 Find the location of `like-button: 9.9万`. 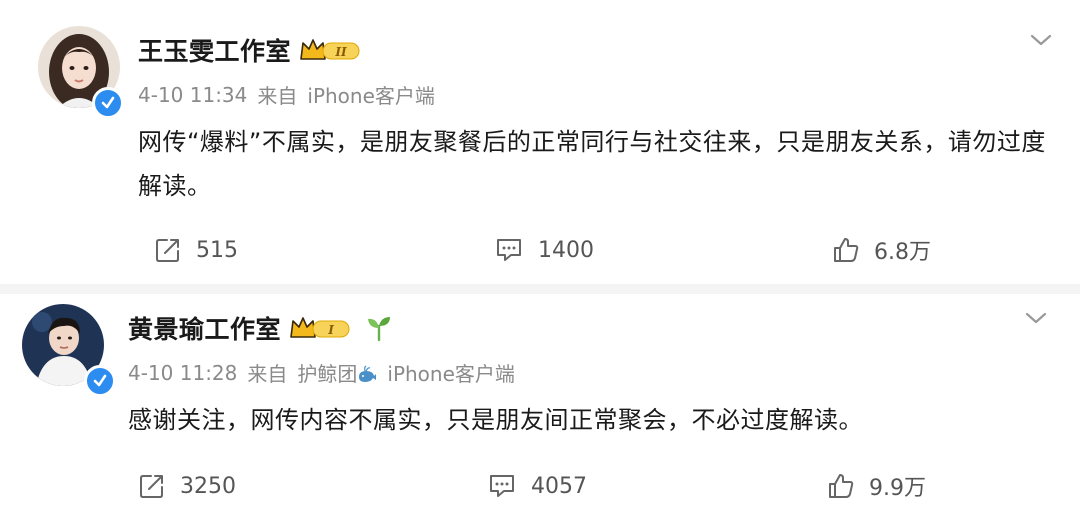

like-button: 9.9万 is located at coordinates (876, 486).